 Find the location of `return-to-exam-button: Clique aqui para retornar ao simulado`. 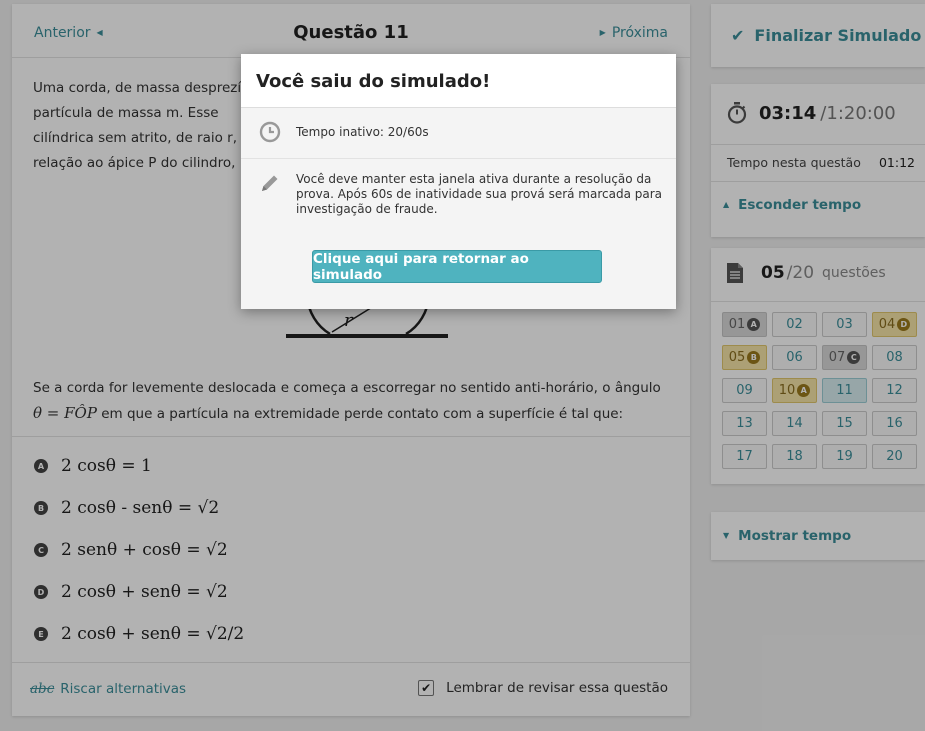

return-to-exam-button: Clique aqui para retornar ao simulado is located at coordinates (457, 266).